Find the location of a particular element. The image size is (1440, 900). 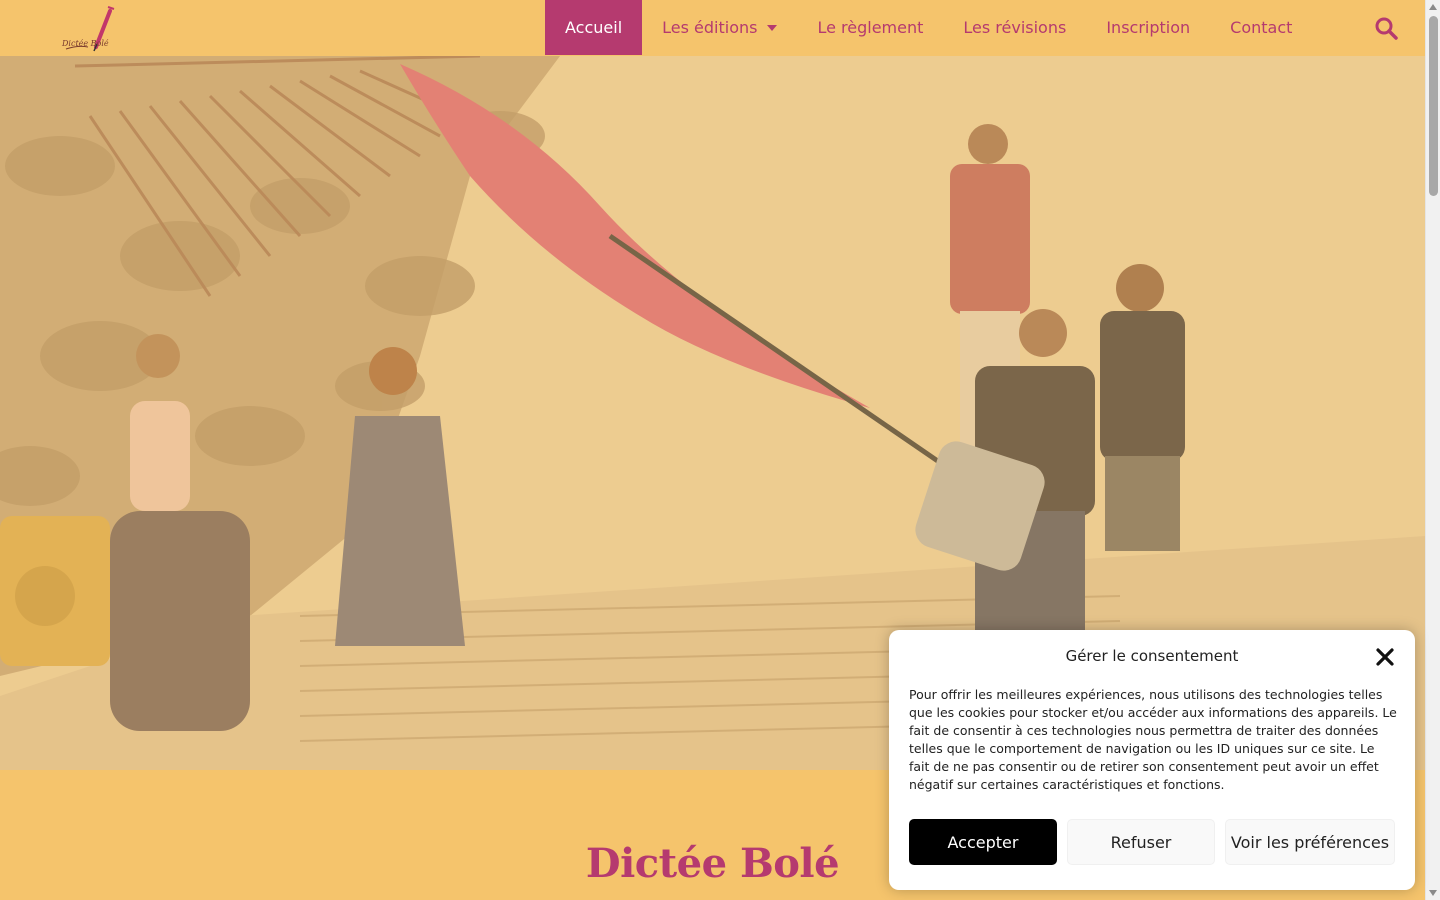

caret-down-icon is located at coordinates (772, 27).